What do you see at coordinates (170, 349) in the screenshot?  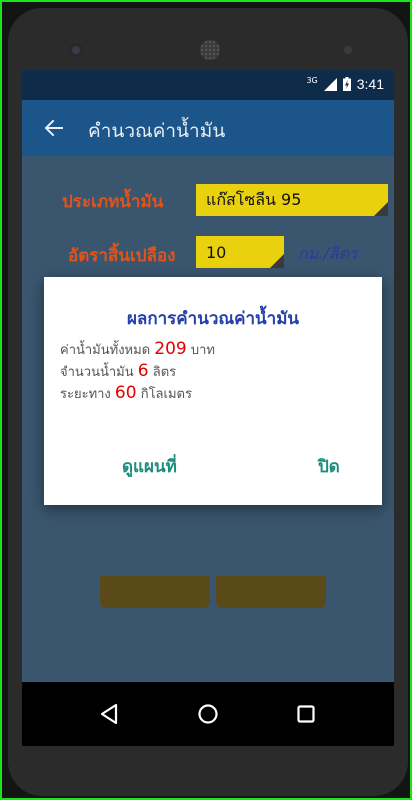 I see `total-cost-value: 209` at bounding box center [170, 349].